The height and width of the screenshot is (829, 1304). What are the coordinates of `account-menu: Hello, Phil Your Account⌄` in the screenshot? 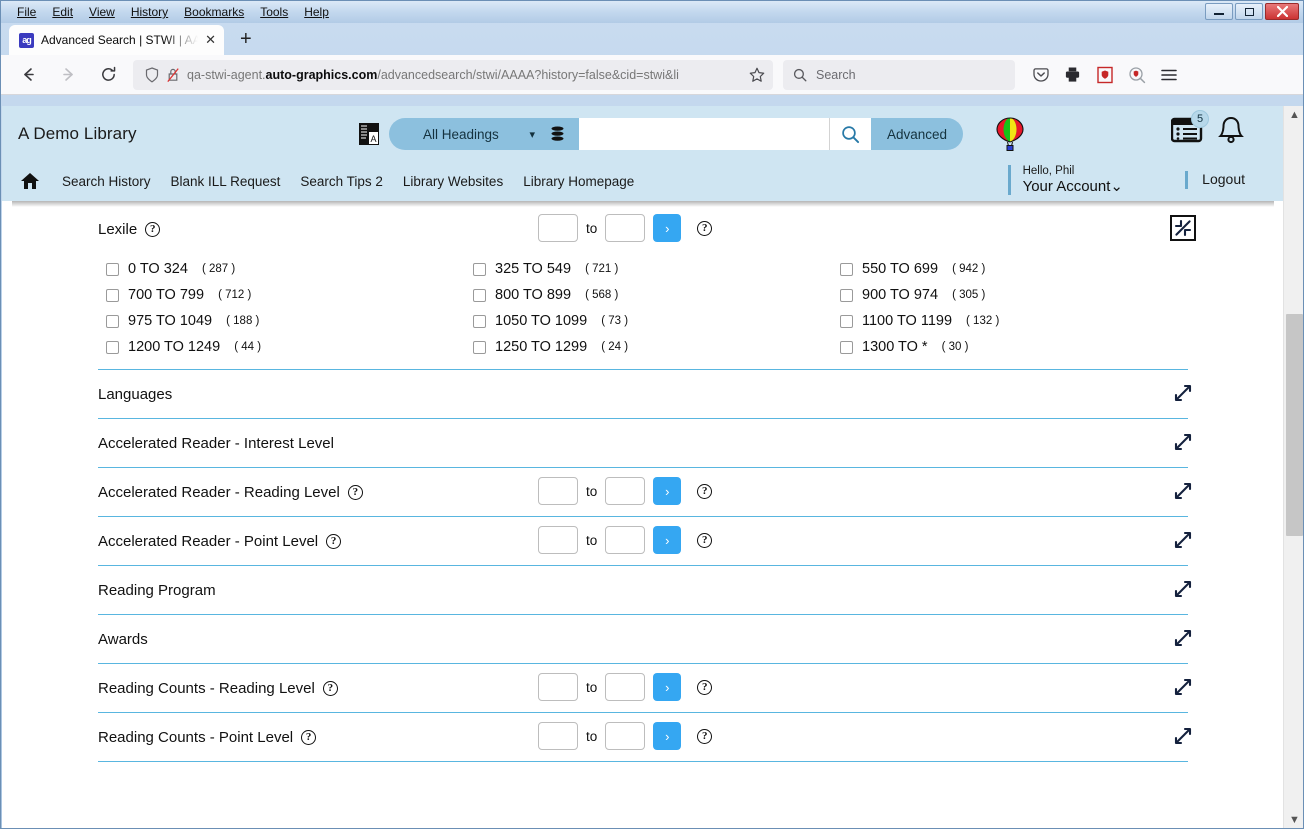 It's located at (1065, 180).